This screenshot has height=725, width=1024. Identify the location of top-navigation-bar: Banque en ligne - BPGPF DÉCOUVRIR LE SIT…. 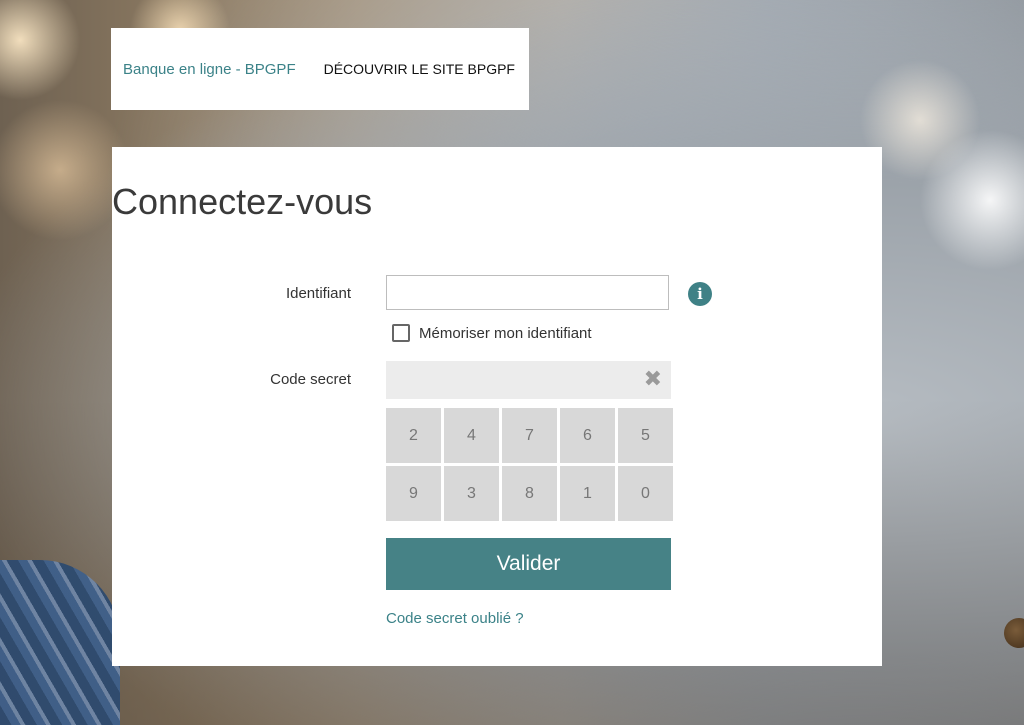
(320, 69).